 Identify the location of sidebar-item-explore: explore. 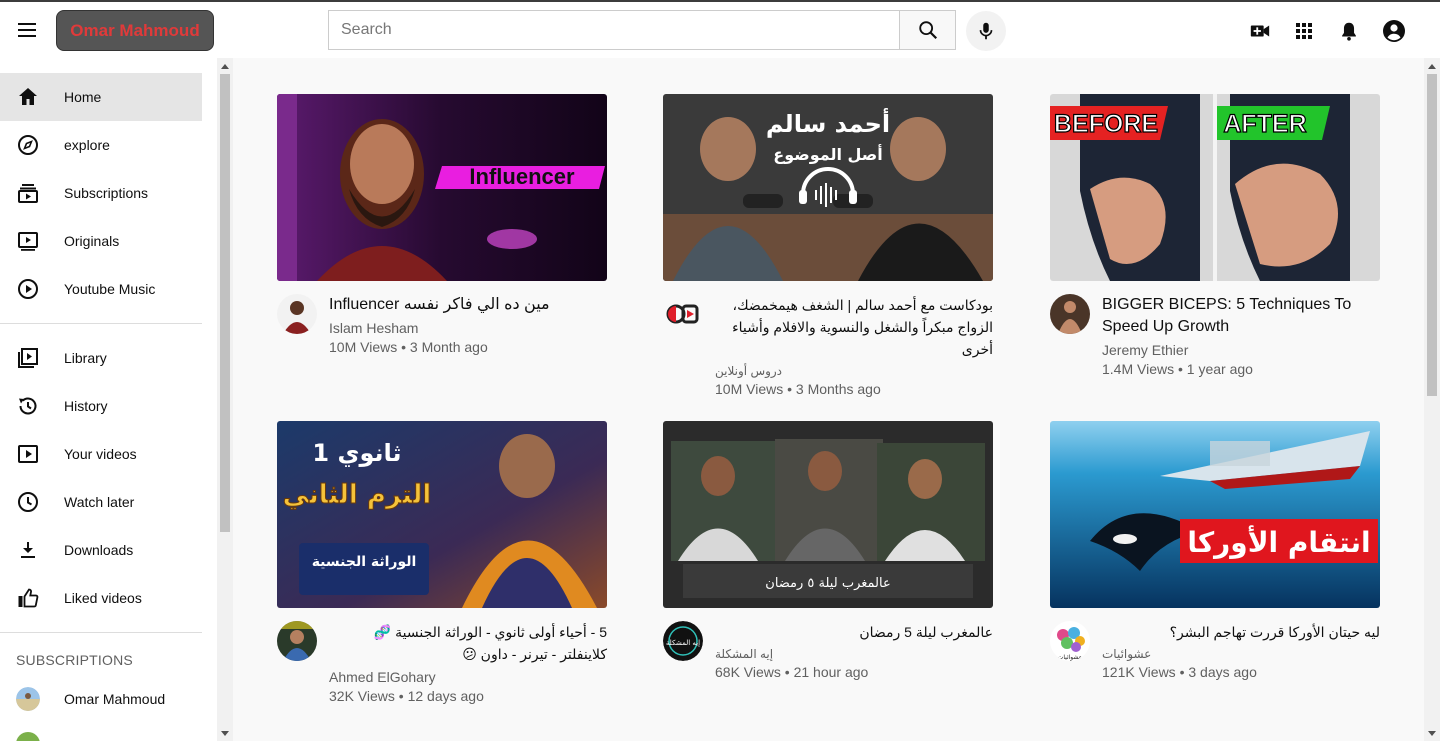
(101, 145).